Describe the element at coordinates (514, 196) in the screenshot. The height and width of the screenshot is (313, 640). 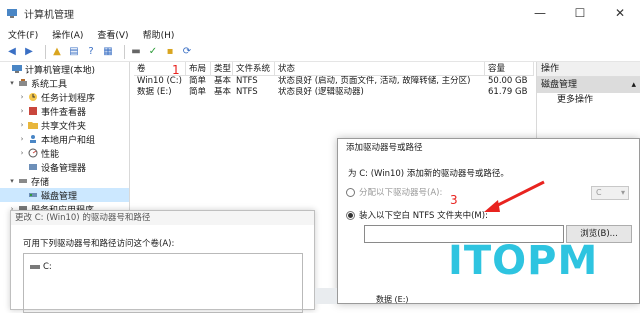
I see `red-arrow-icon` at that location.